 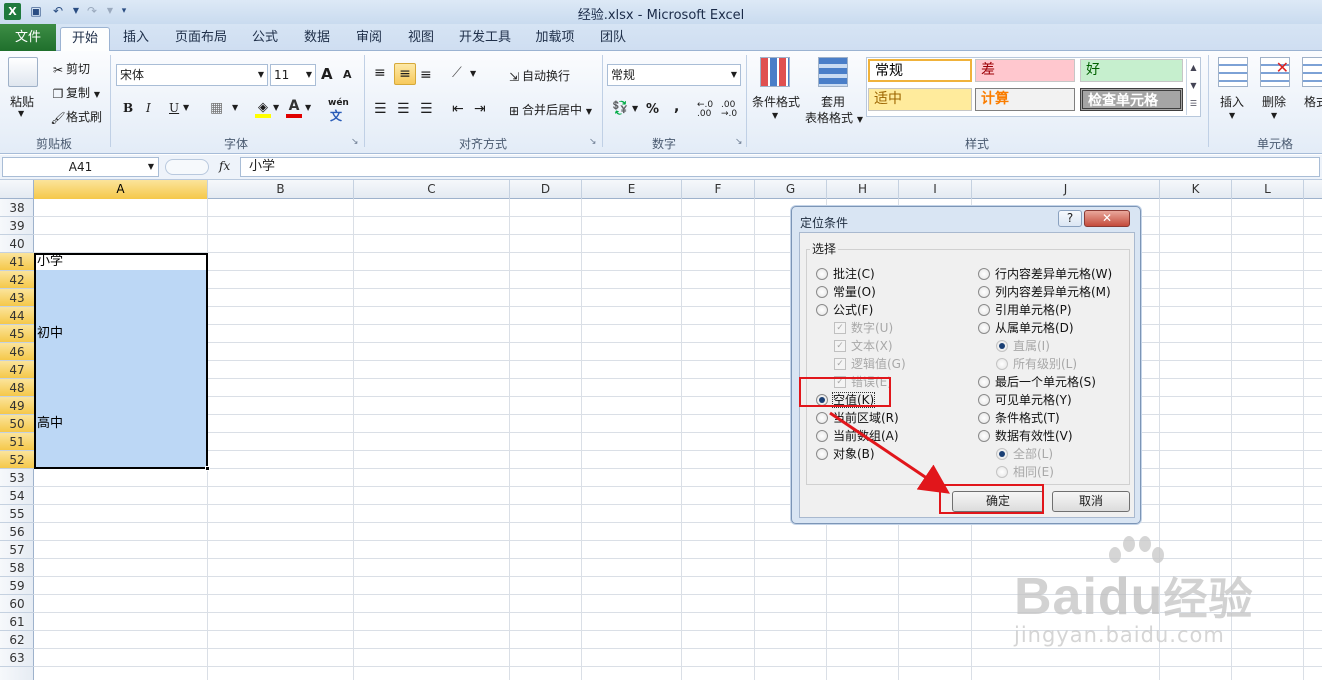 I want to click on help-button: ?, so click(x=1070, y=218).